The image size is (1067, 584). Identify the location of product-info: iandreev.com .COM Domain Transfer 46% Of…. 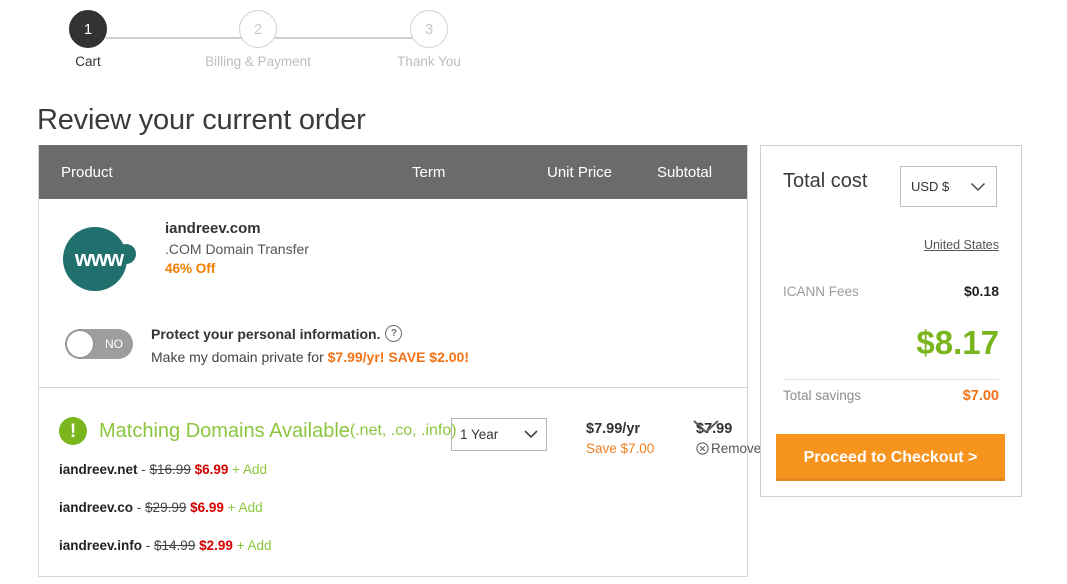
(237, 248).